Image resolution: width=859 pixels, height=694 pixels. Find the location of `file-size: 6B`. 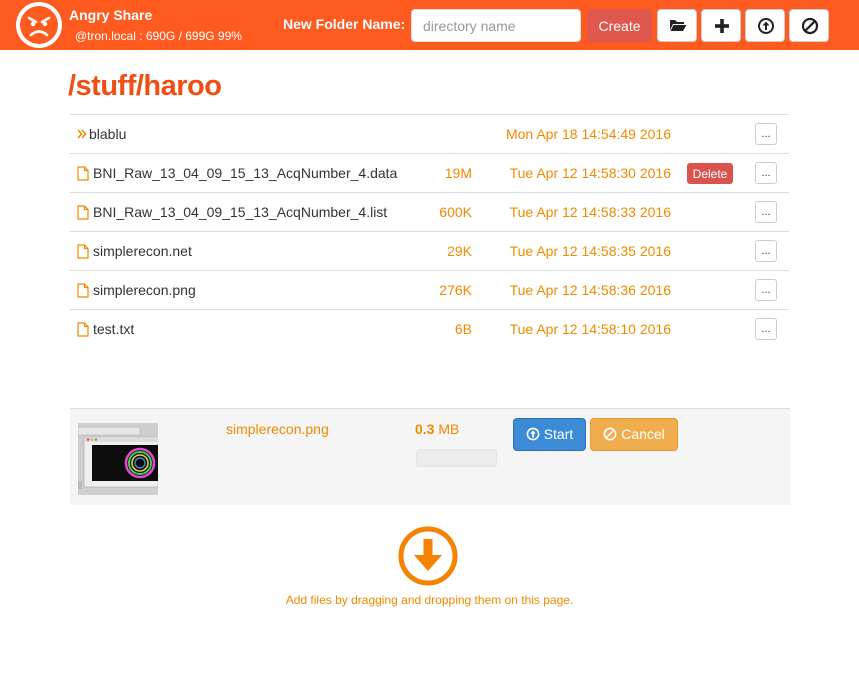

file-size: 6B is located at coordinates (463, 329).